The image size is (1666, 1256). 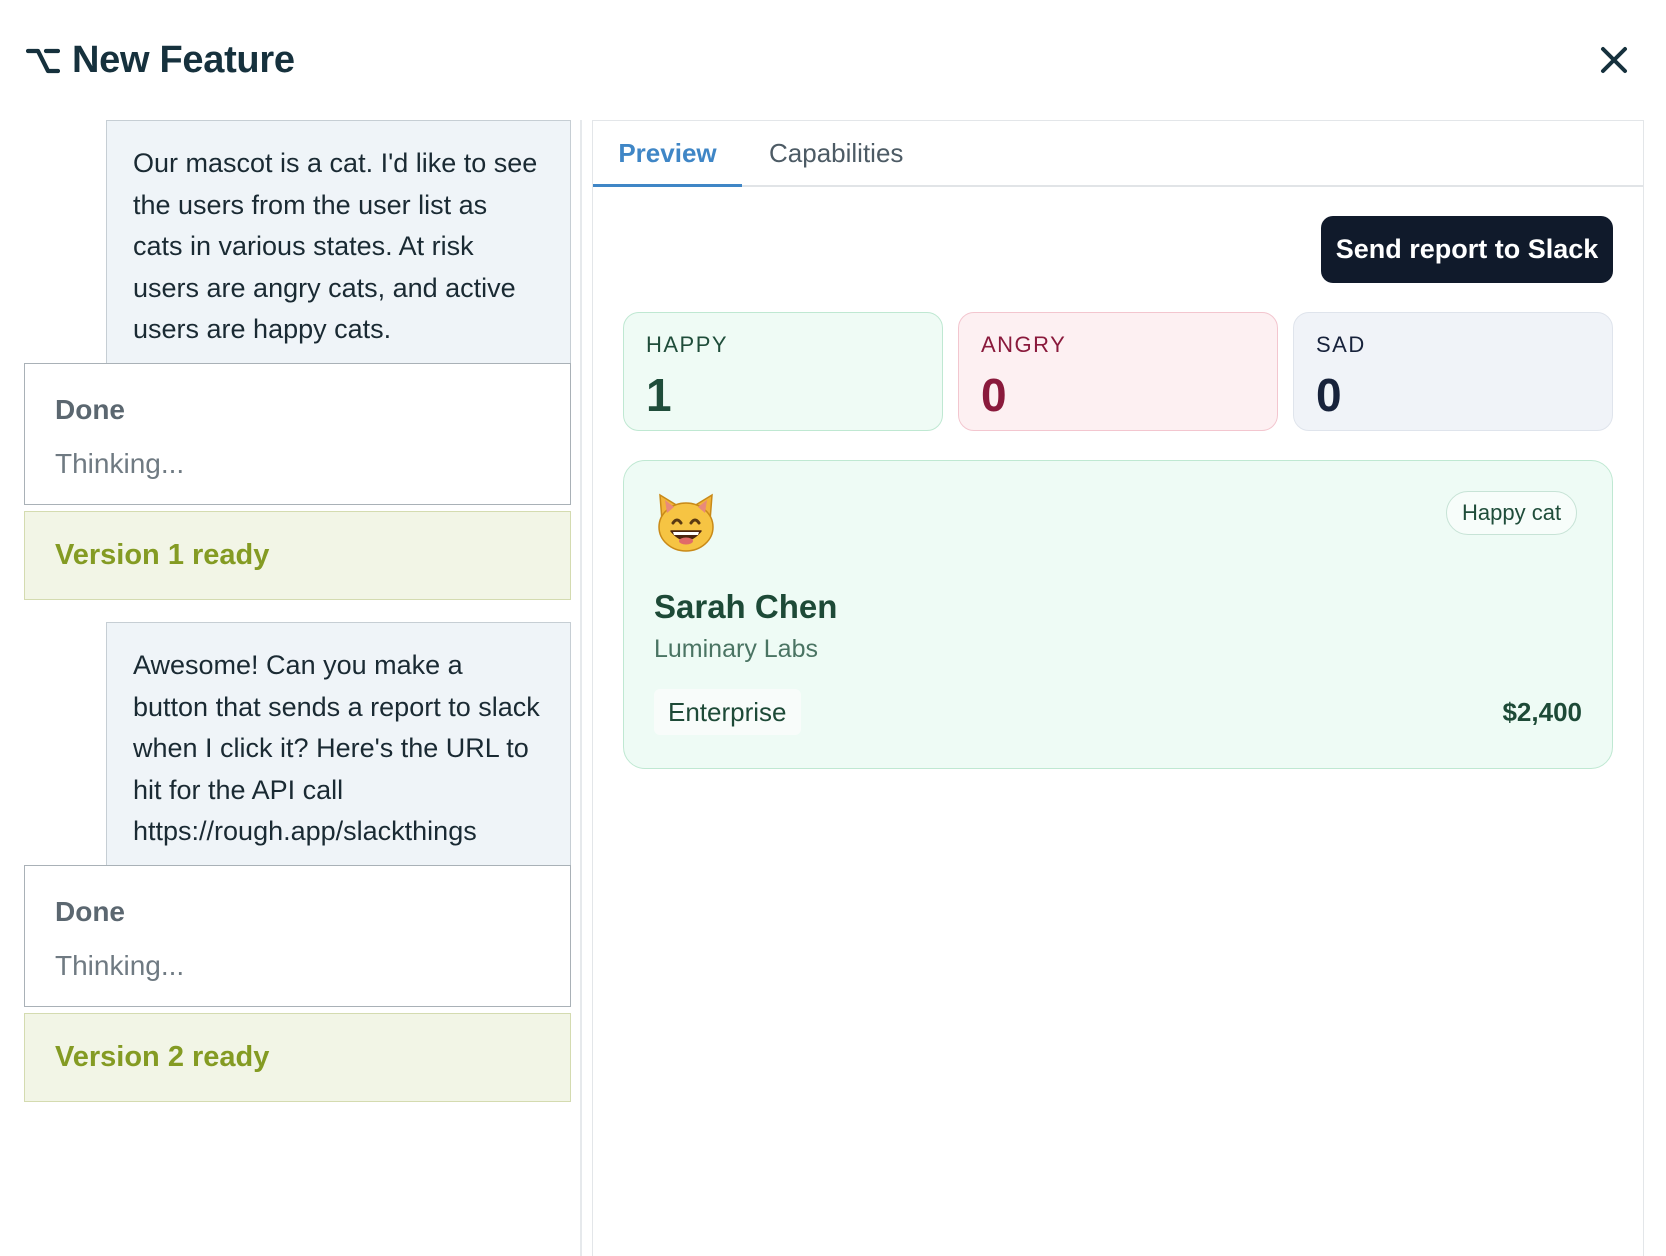 What do you see at coordinates (1512, 513) in the screenshot?
I see `mood-badge: Happy cat` at bounding box center [1512, 513].